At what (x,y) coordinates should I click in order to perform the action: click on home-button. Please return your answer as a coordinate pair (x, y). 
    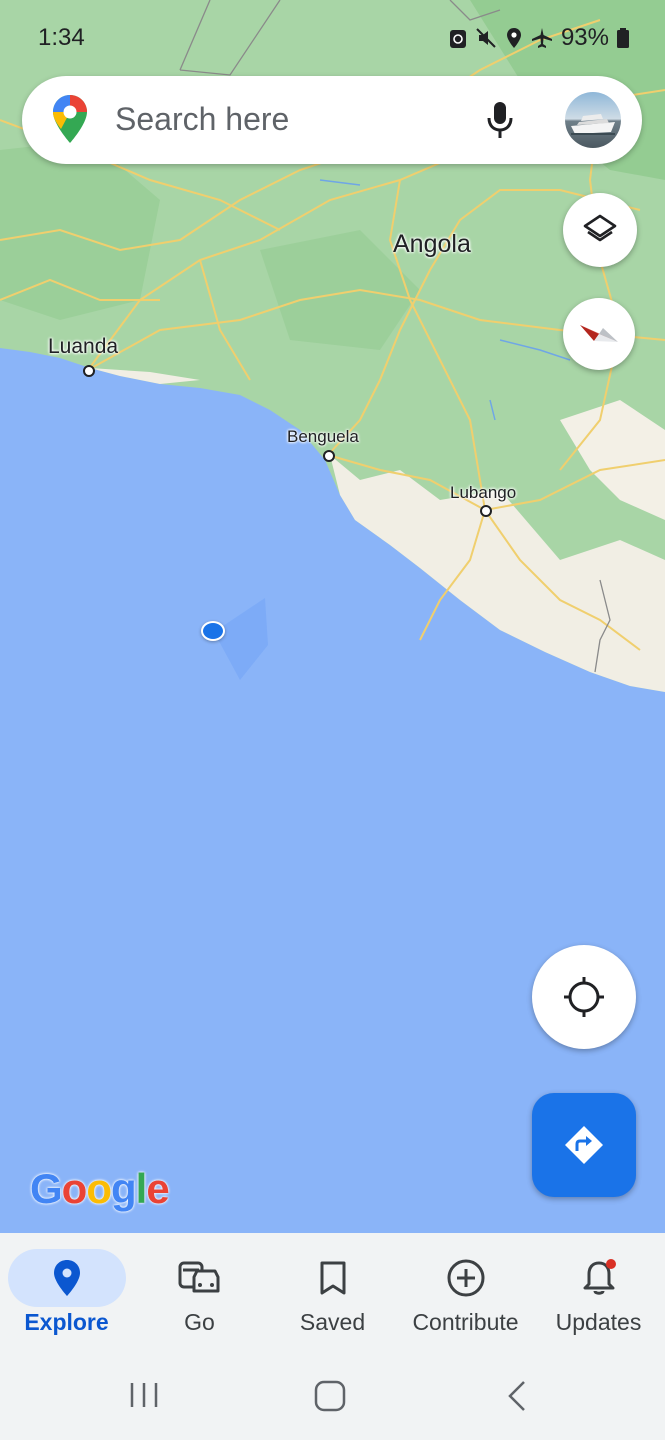
    Looking at the image, I should click on (330, 1398).